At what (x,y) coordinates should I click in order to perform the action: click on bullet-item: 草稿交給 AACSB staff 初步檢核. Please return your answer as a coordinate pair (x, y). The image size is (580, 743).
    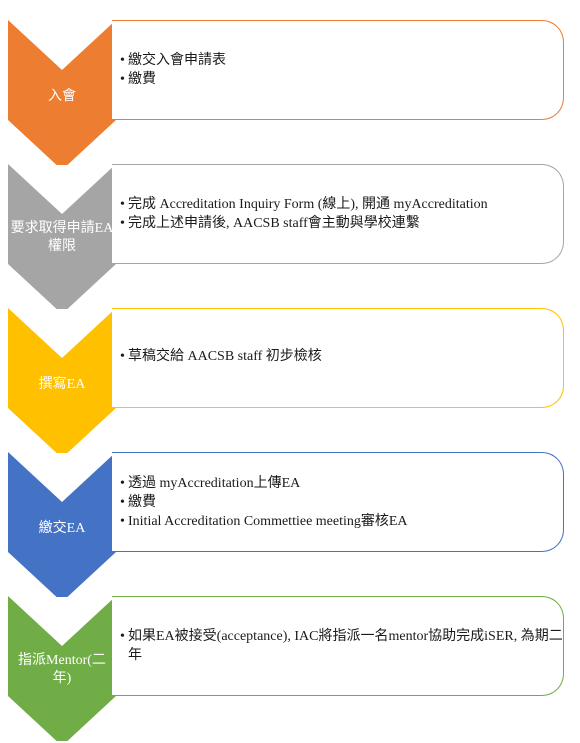
    Looking at the image, I should click on (341, 356).